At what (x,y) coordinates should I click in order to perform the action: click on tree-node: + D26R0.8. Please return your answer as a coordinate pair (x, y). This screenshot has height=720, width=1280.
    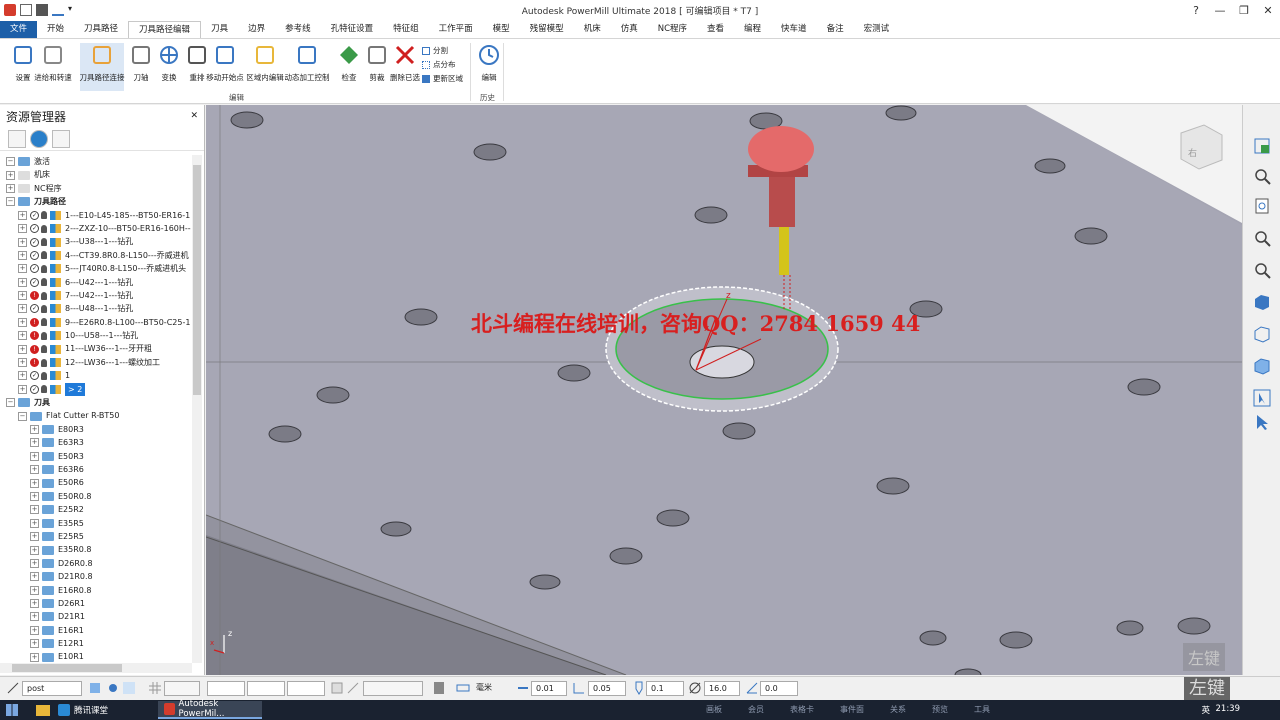
    Looking at the image, I should click on (96, 563).